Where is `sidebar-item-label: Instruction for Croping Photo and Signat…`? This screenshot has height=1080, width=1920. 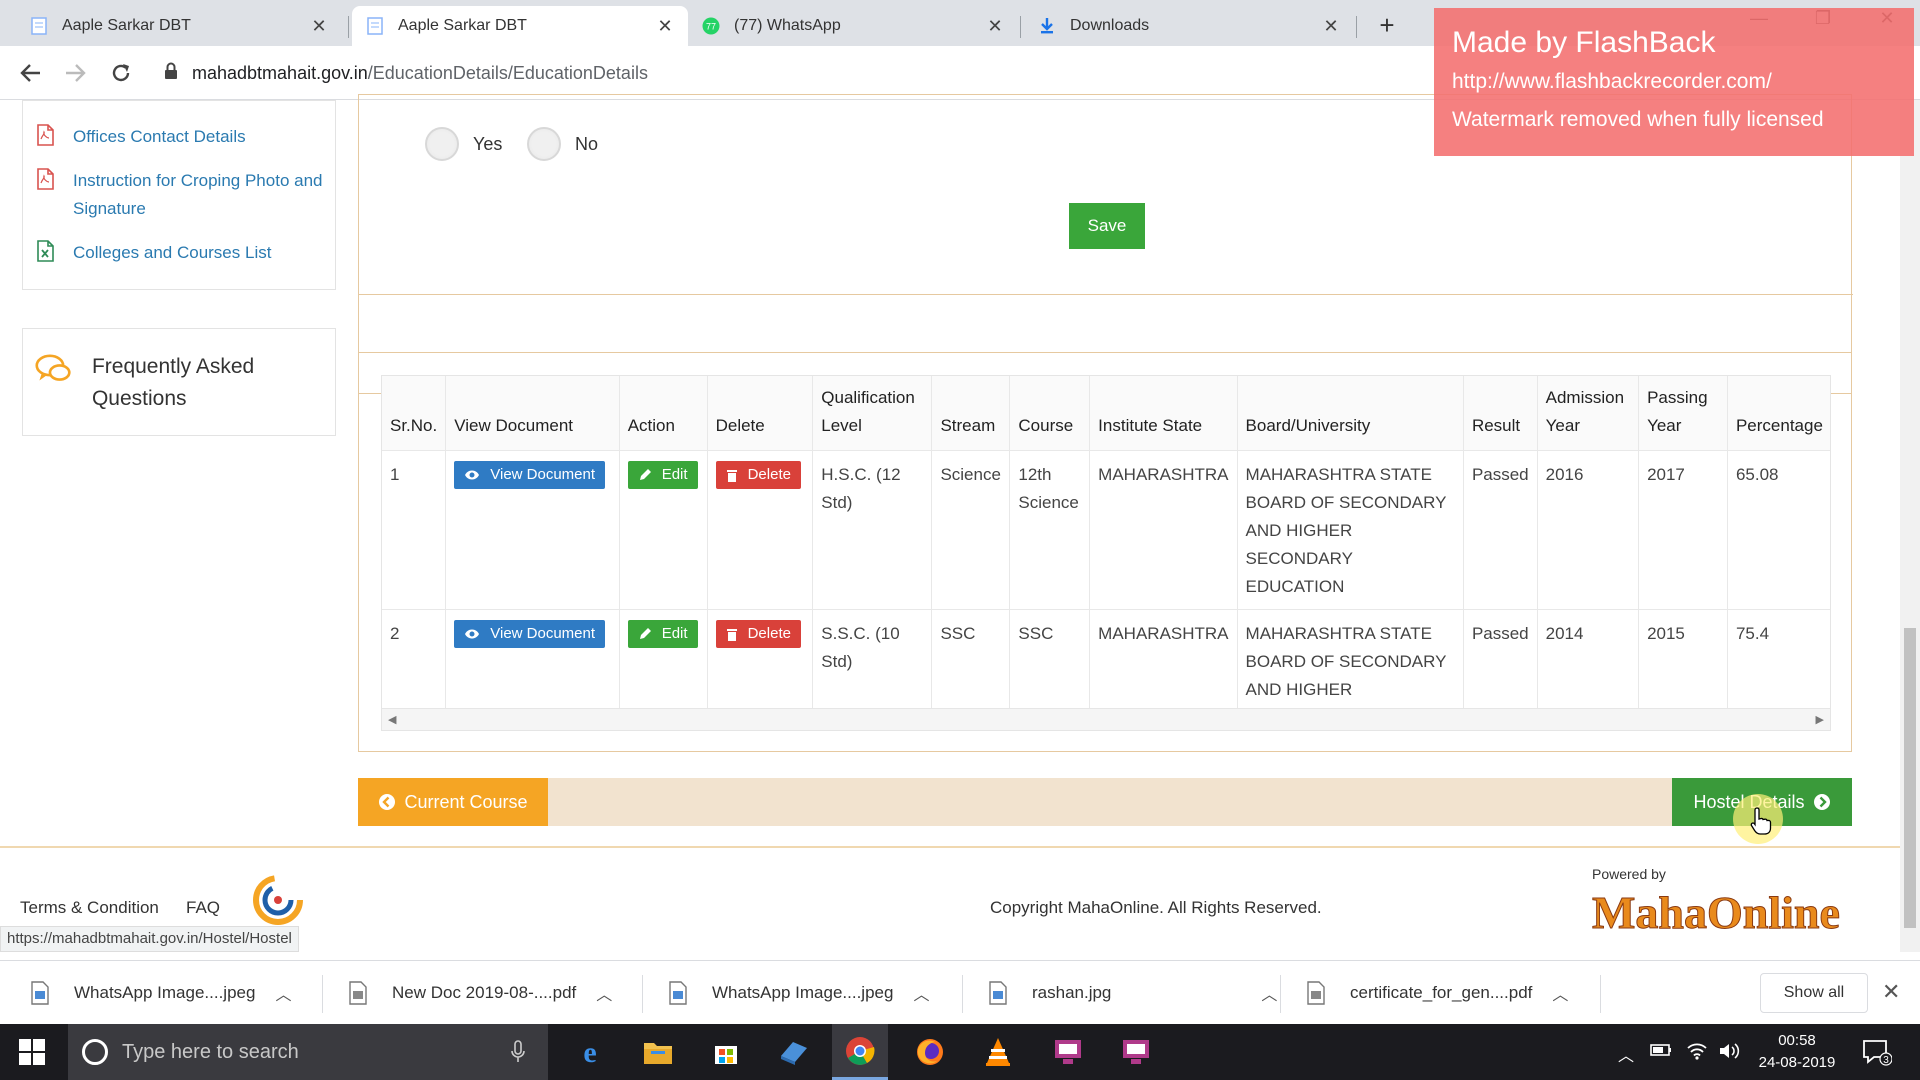 sidebar-item-label: Instruction for Croping Photo and Signat… is located at coordinates (198, 194).